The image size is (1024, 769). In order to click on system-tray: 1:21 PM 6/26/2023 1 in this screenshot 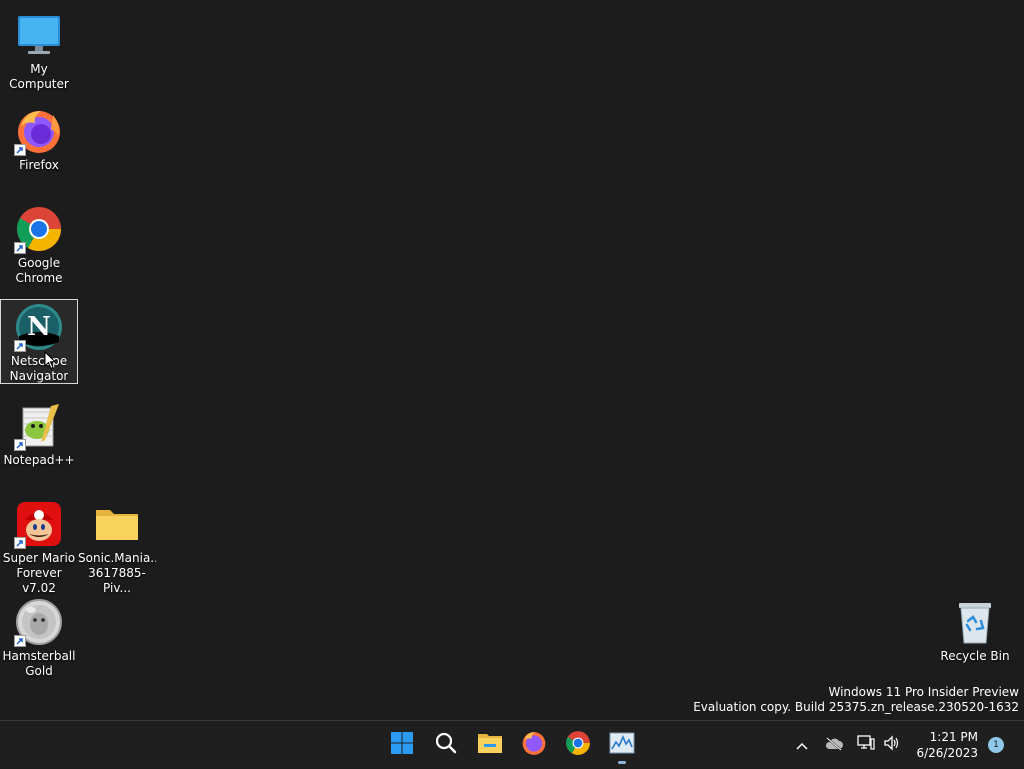, I will do `click(906, 745)`.